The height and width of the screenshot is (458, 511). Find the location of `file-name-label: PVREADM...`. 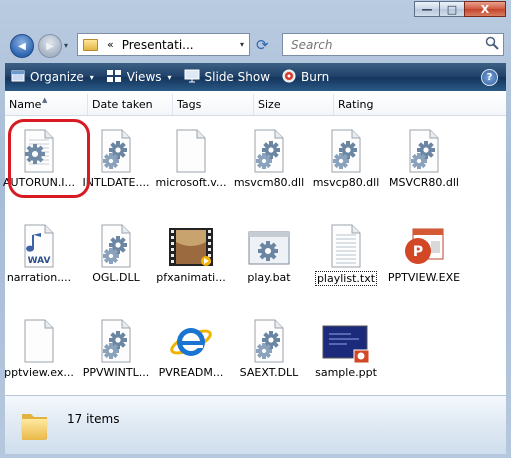

file-name-label: PVREADM... is located at coordinates (191, 372).